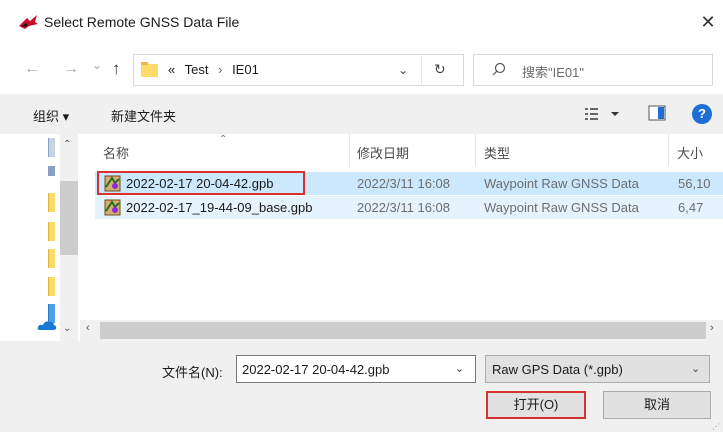 The width and height of the screenshot is (723, 432). Describe the element at coordinates (657, 113) in the screenshot. I see `preview-pane-icon` at that location.